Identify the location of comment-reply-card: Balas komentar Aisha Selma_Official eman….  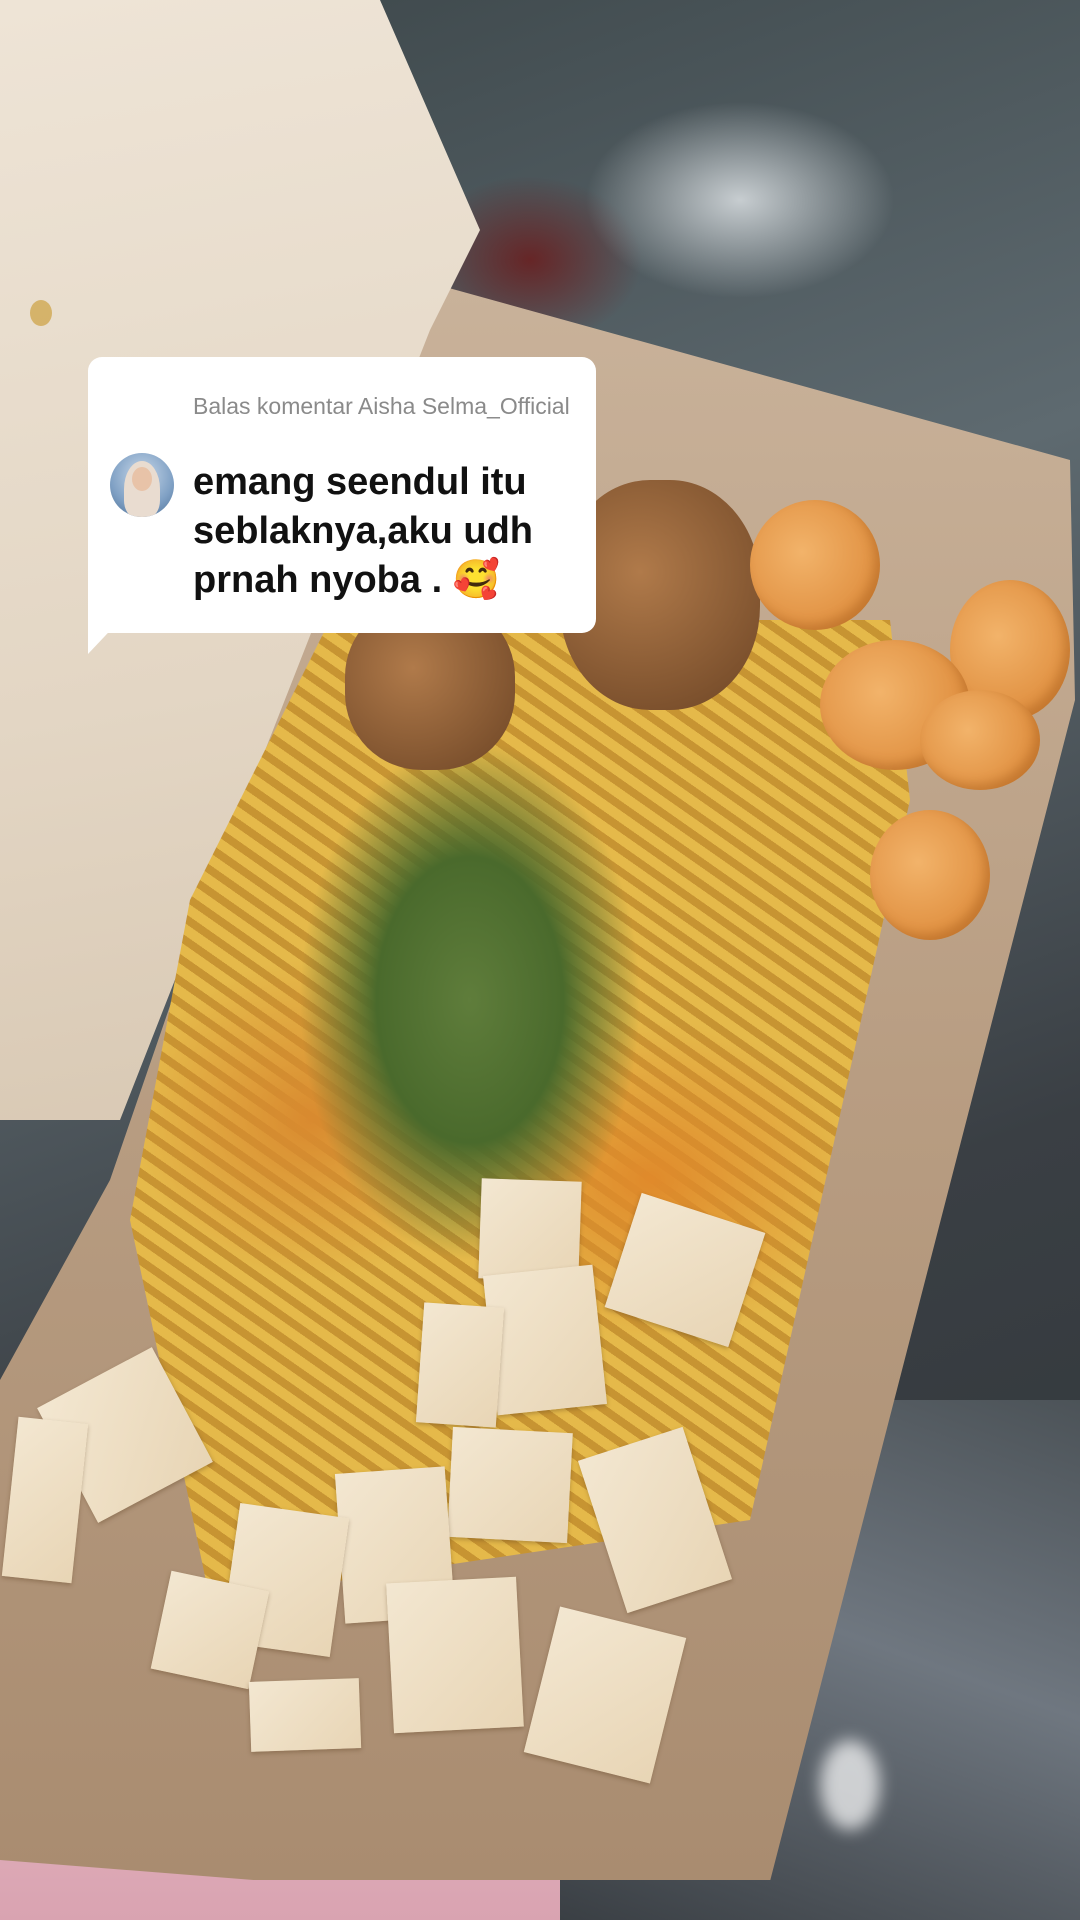
(342, 495).